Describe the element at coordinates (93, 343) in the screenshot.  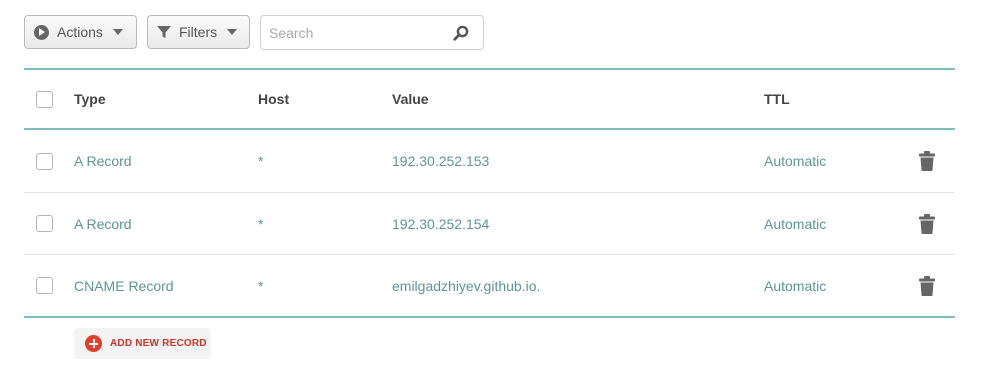
I see `plus-circle-icon` at that location.